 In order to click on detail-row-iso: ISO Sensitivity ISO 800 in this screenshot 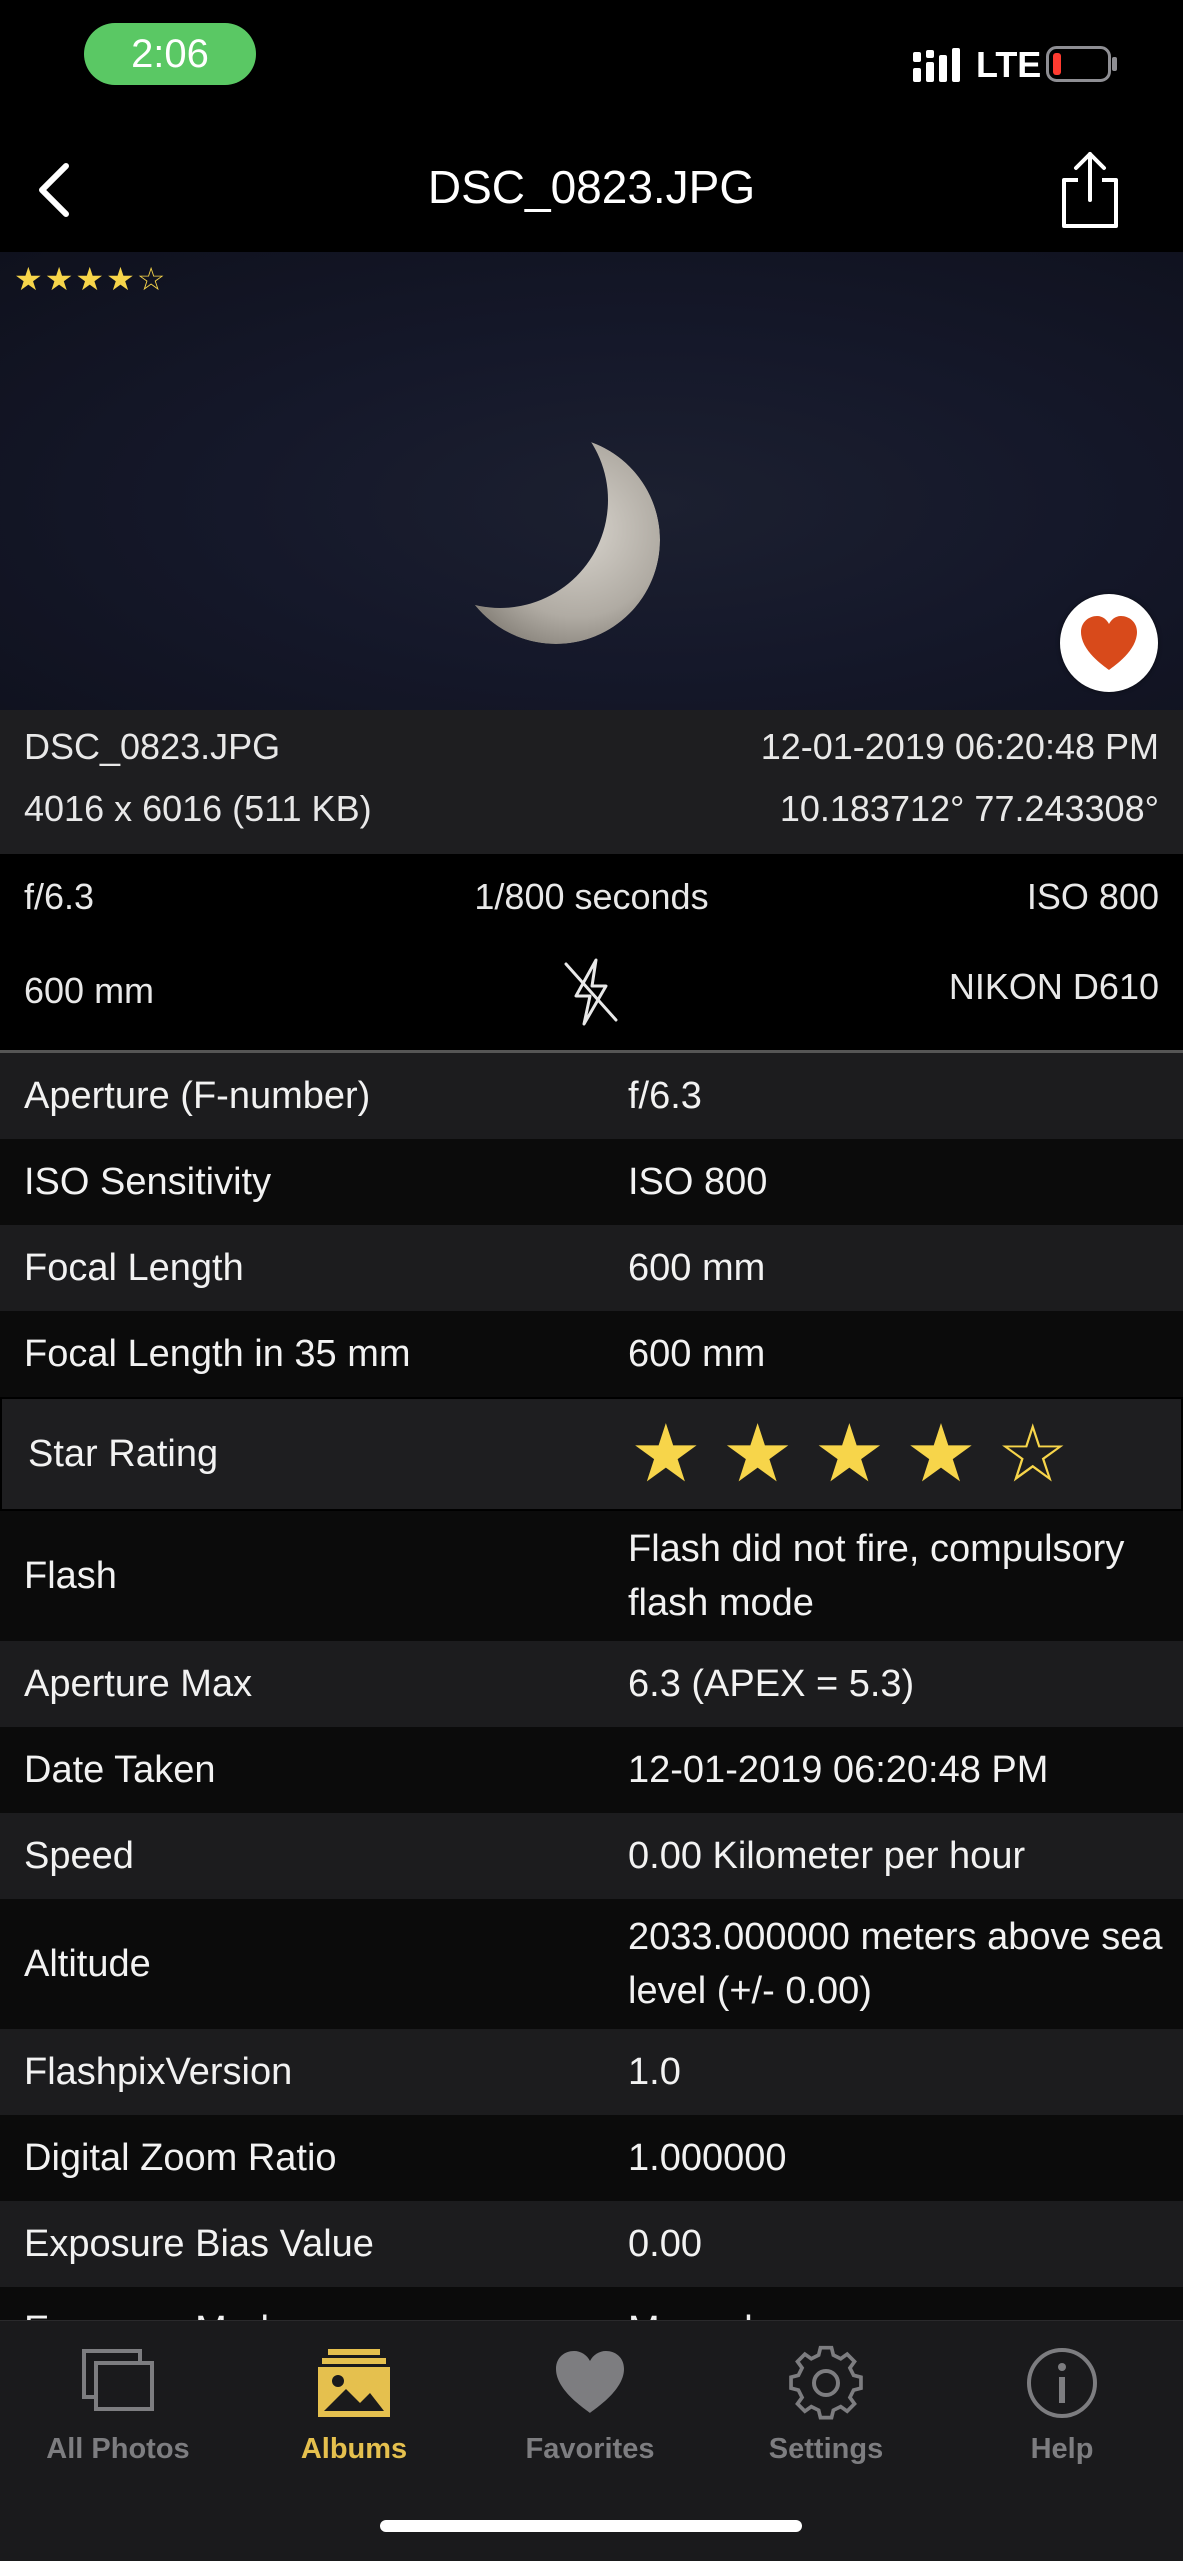, I will do `click(591, 1182)`.